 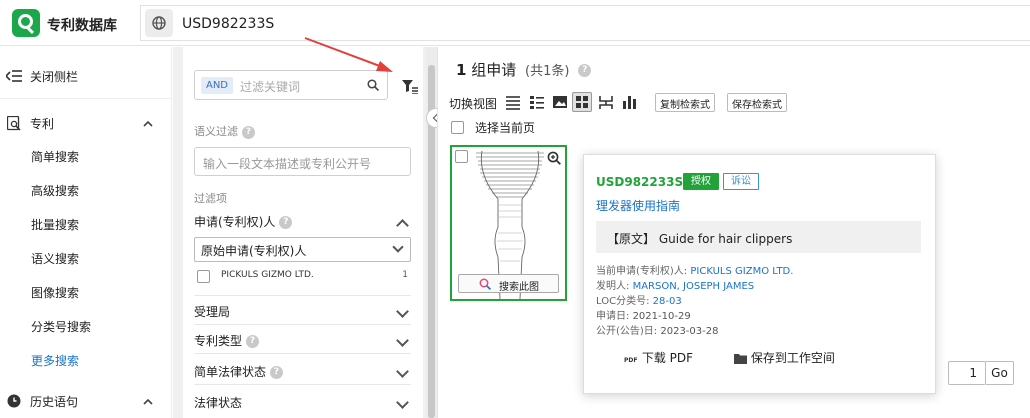 What do you see at coordinates (55, 258) in the screenshot?
I see `sidebar-item-semantic-search: 语义搜索` at bounding box center [55, 258].